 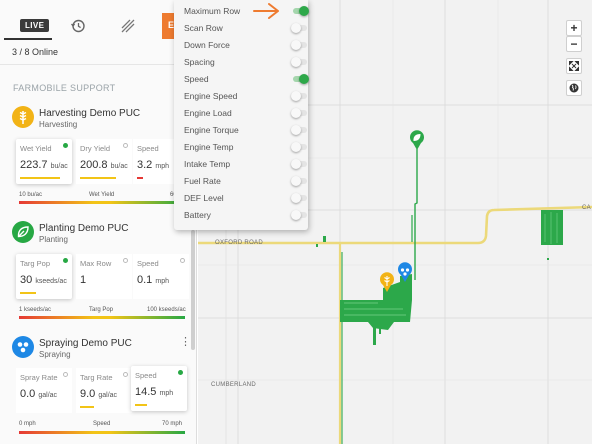 I want to click on metric-speed: Speed 0.1 mph, so click(x=161, y=276).